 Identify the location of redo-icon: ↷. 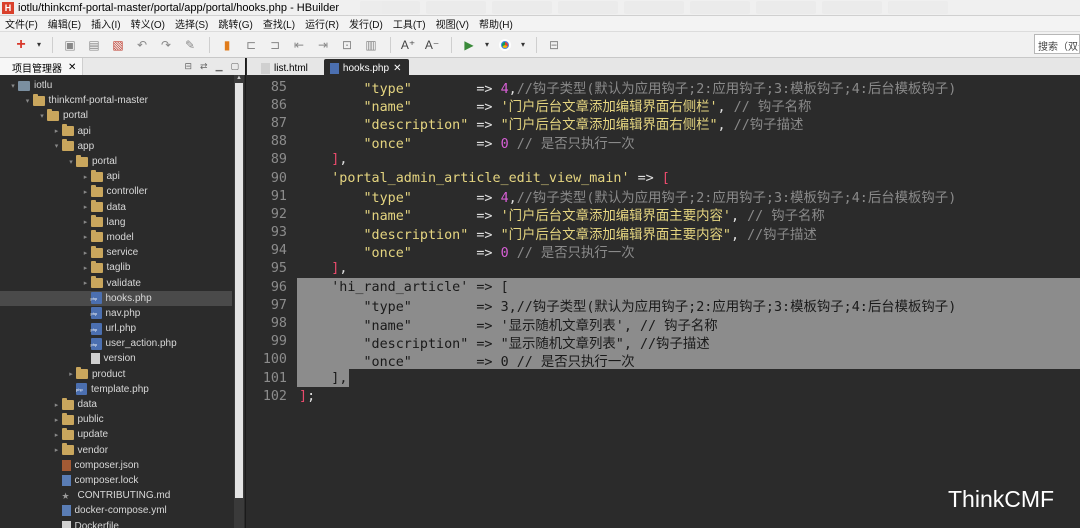
(166, 45).